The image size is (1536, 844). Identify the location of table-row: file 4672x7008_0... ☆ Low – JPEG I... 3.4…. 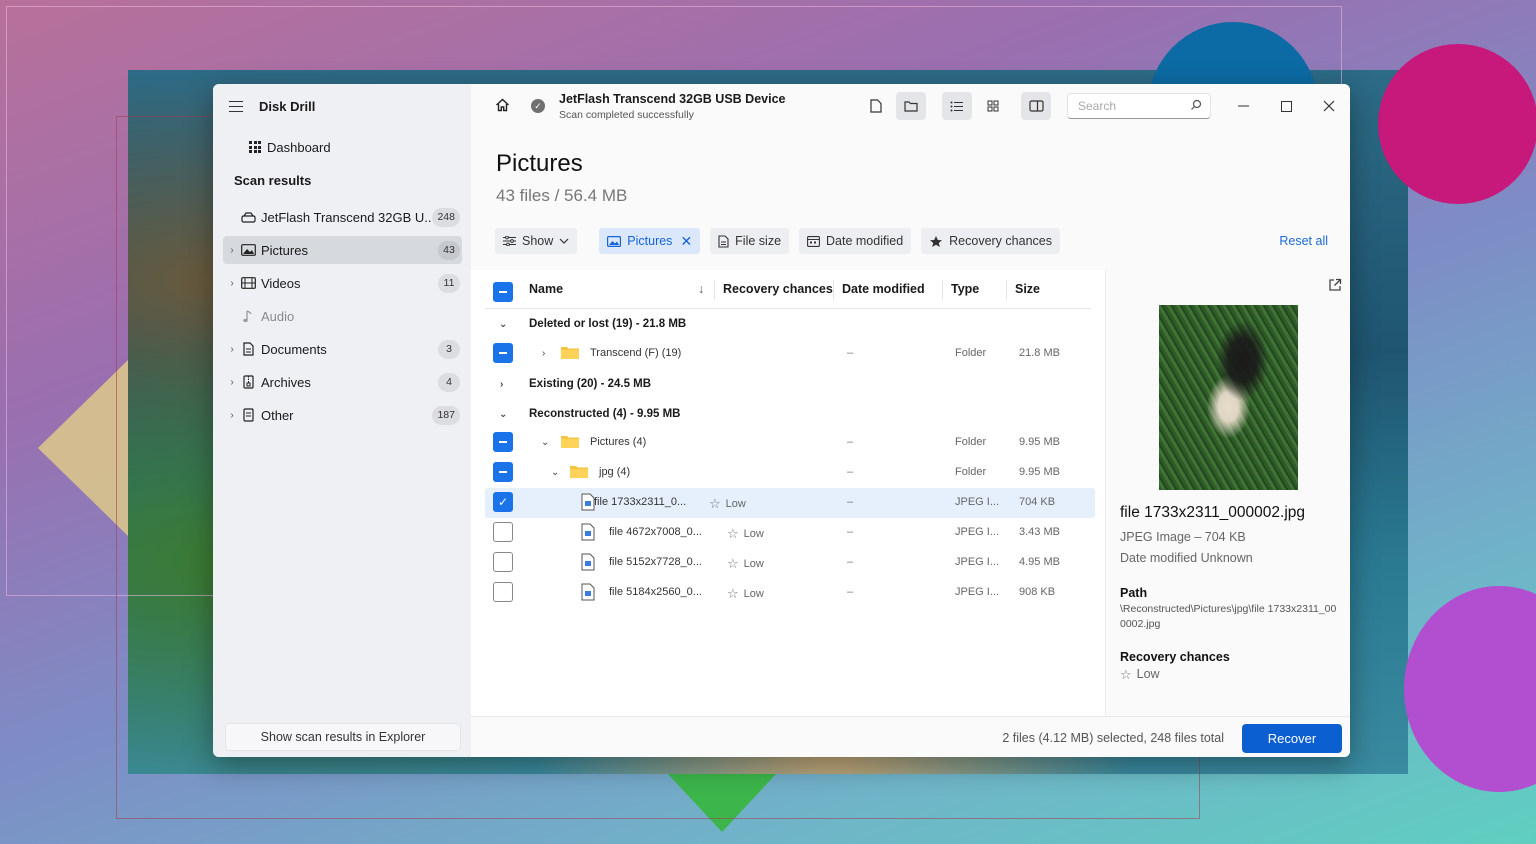
(788, 533).